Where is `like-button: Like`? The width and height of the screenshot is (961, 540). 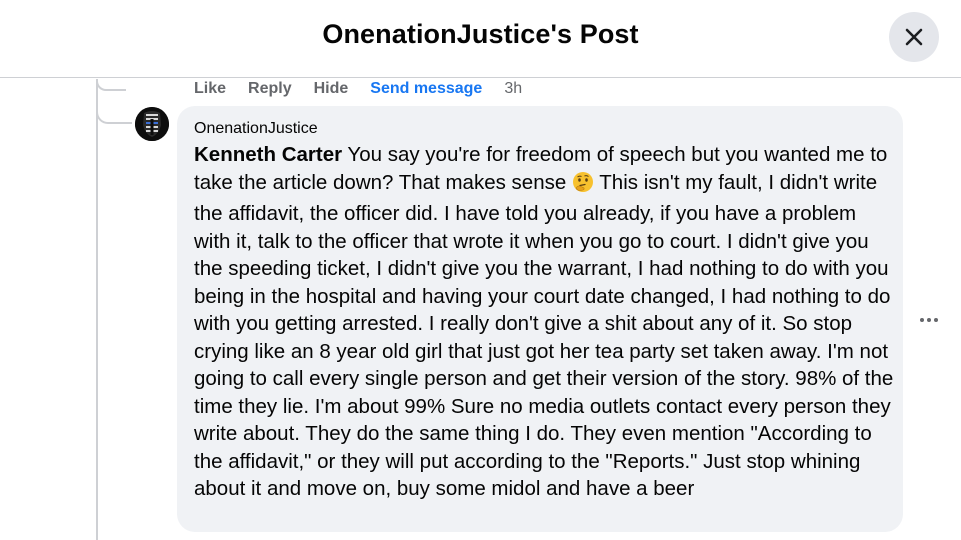 like-button: Like is located at coordinates (210, 89).